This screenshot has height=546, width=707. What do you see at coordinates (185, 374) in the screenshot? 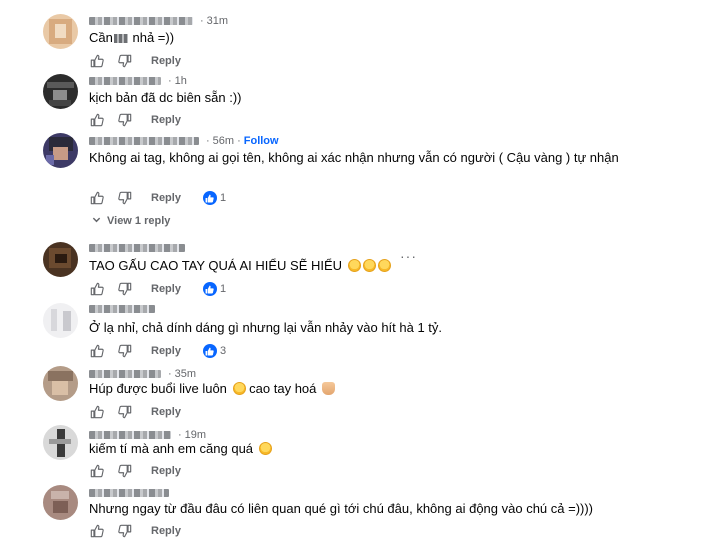
I see `timestamp: 35m` at bounding box center [185, 374].